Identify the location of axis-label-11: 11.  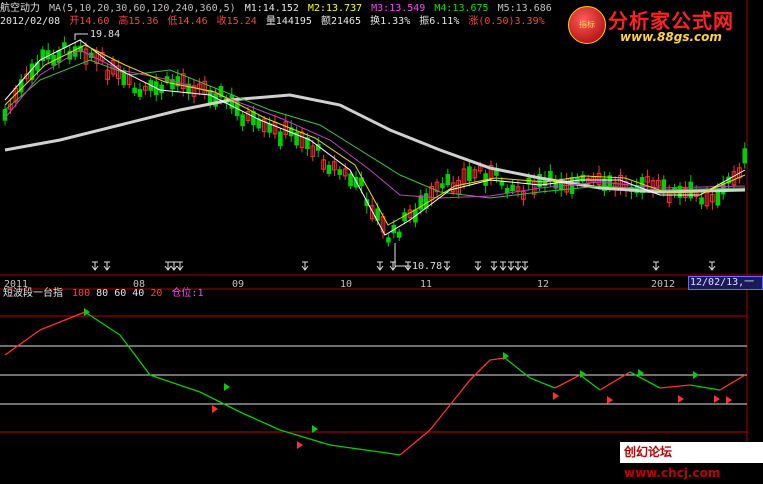
(426, 284).